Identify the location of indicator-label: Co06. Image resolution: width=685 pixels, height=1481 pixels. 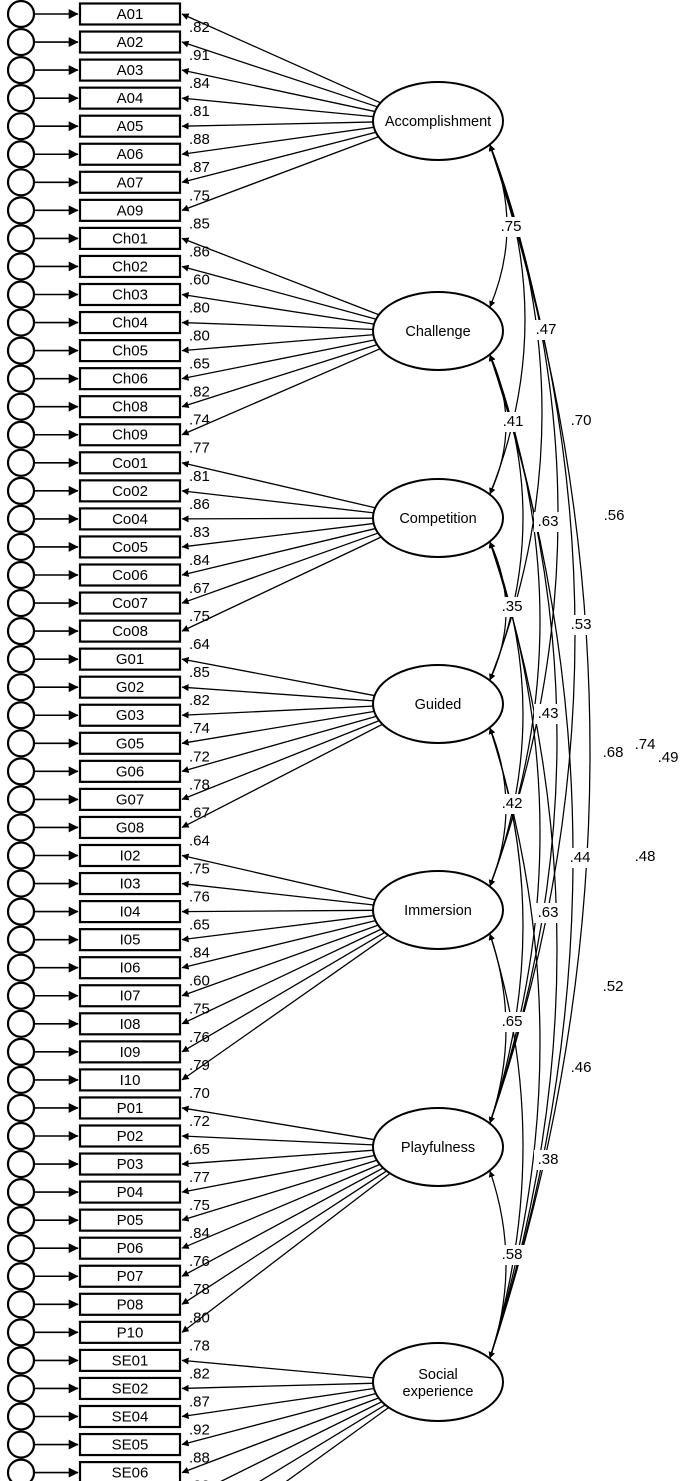
(130, 575).